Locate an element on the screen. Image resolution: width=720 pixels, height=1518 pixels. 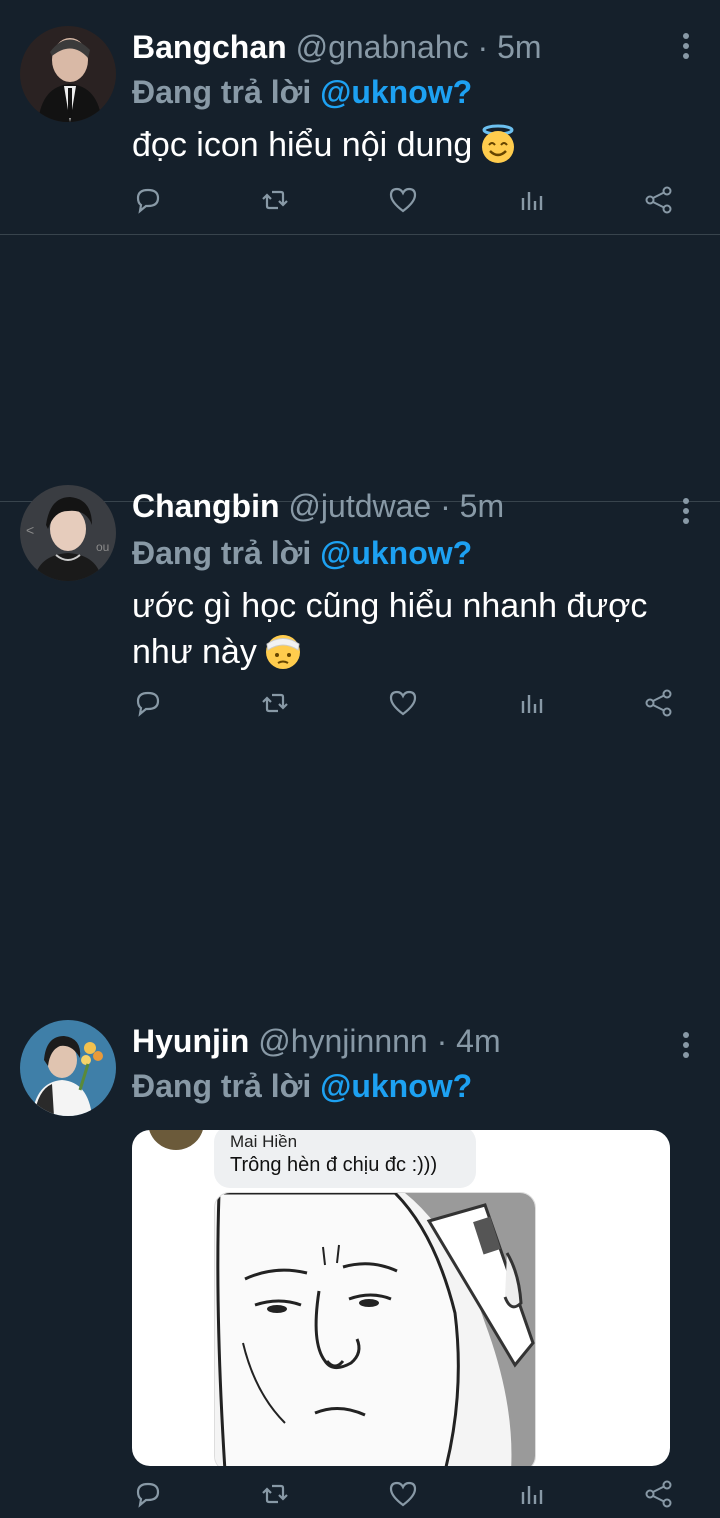
chat-sender-name: Mai Hiền is located at coordinates (264, 1141).